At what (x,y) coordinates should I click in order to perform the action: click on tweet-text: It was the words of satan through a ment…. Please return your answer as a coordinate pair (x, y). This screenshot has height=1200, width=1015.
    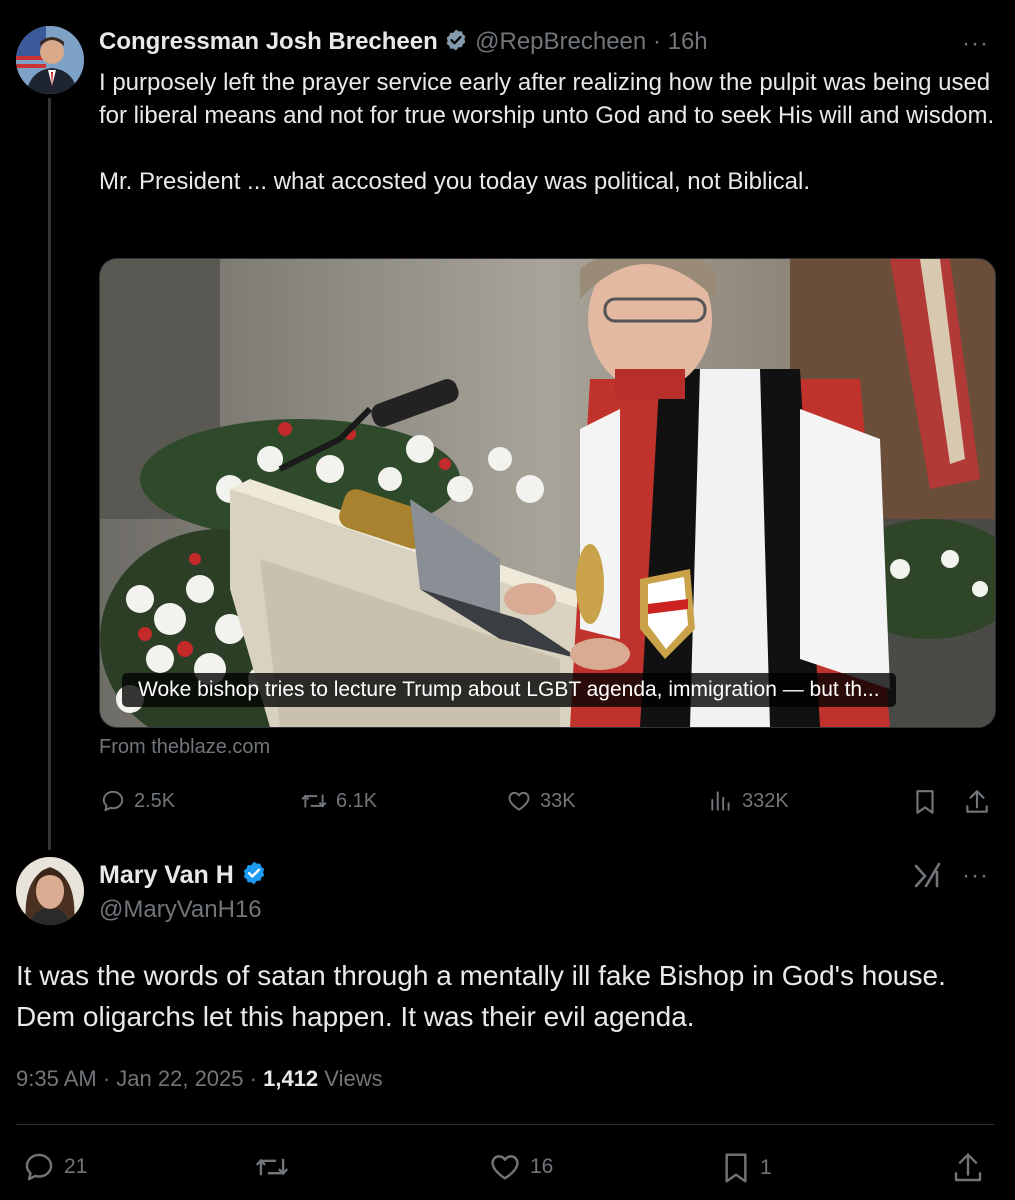
    Looking at the image, I should click on (481, 996).